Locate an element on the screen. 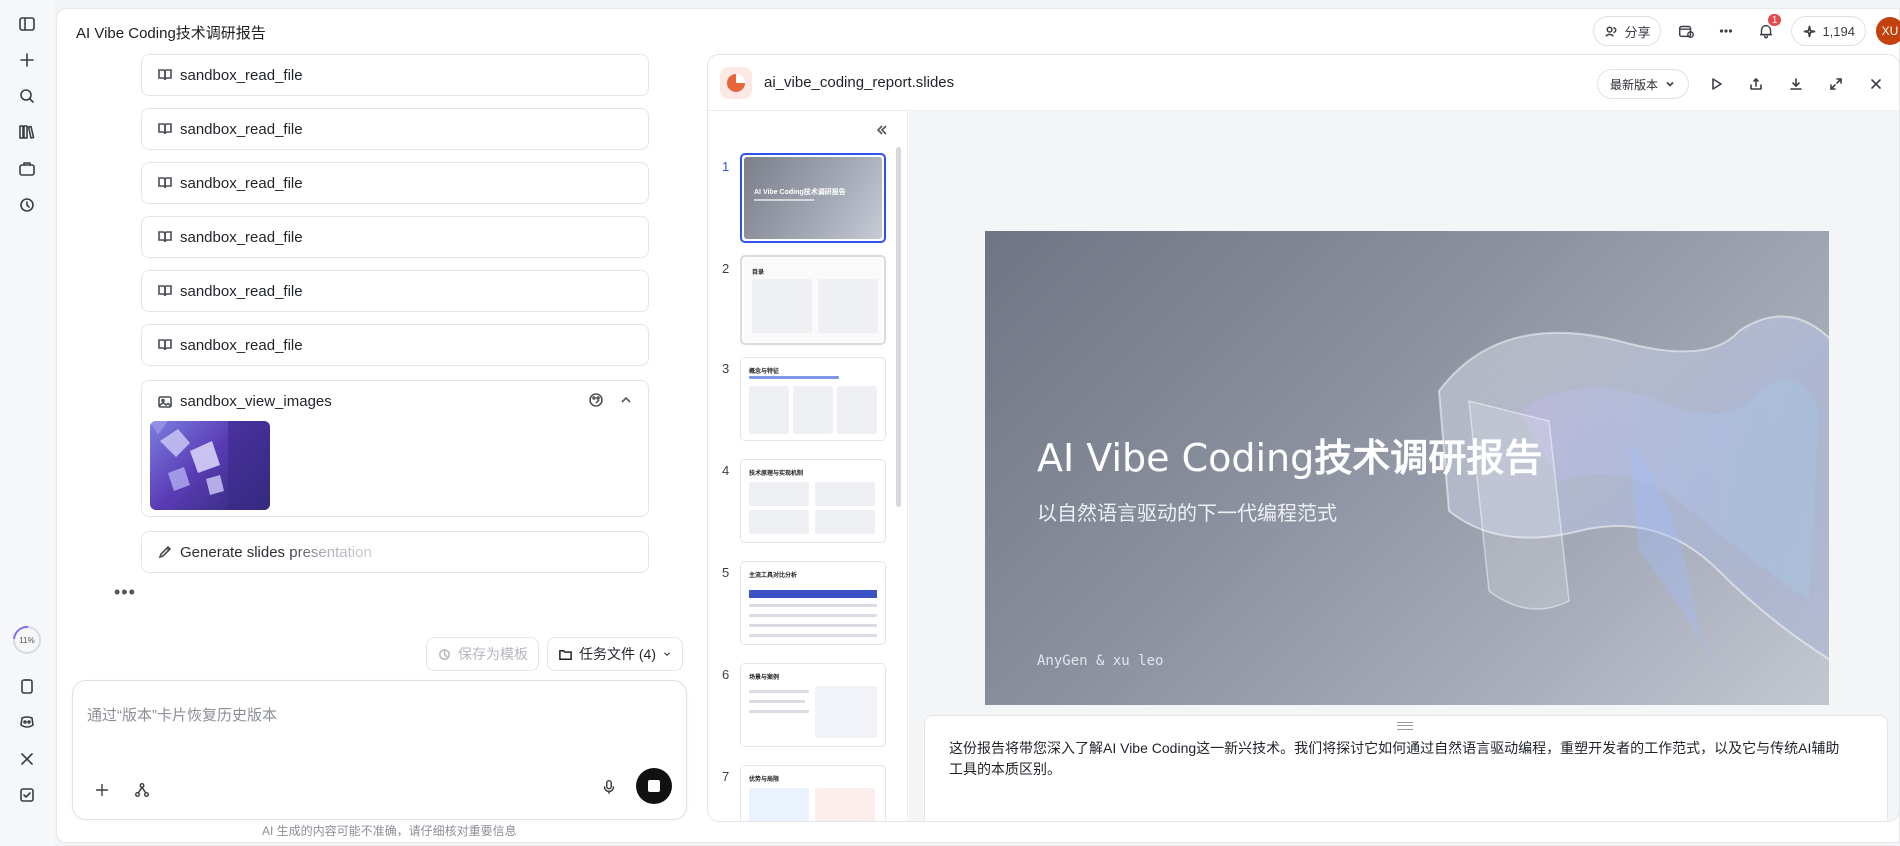 The width and height of the screenshot is (1900, 846). thumbnails-scrollbar is located at coordinates (898, 327).